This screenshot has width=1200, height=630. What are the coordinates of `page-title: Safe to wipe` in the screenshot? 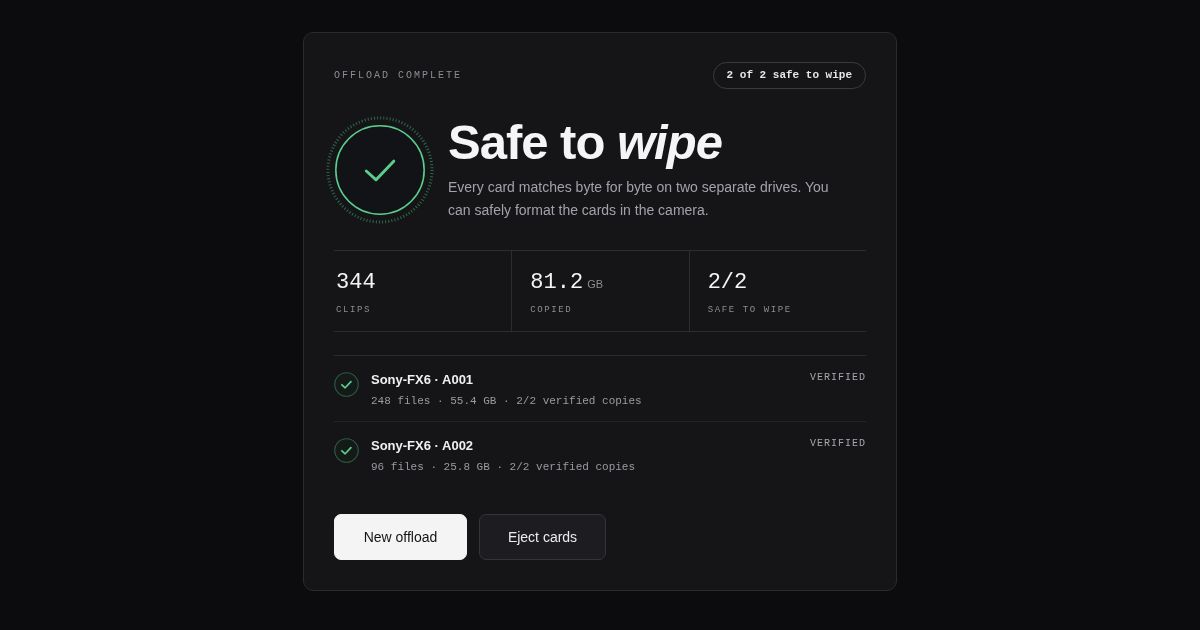 It's located at (585, 142).